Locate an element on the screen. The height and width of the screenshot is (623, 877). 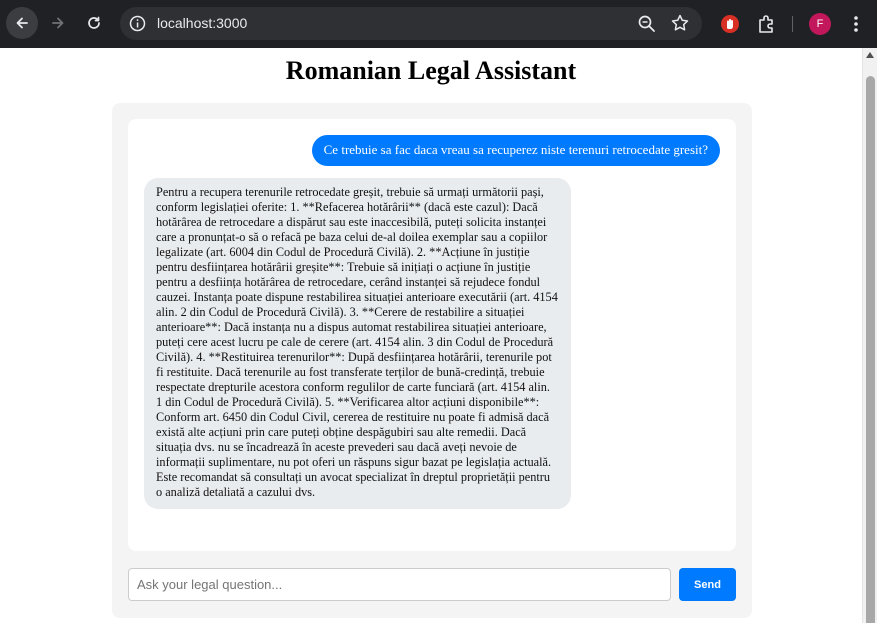
page-title: Romanian Legal Assistant is located at coordinates (431, 70).